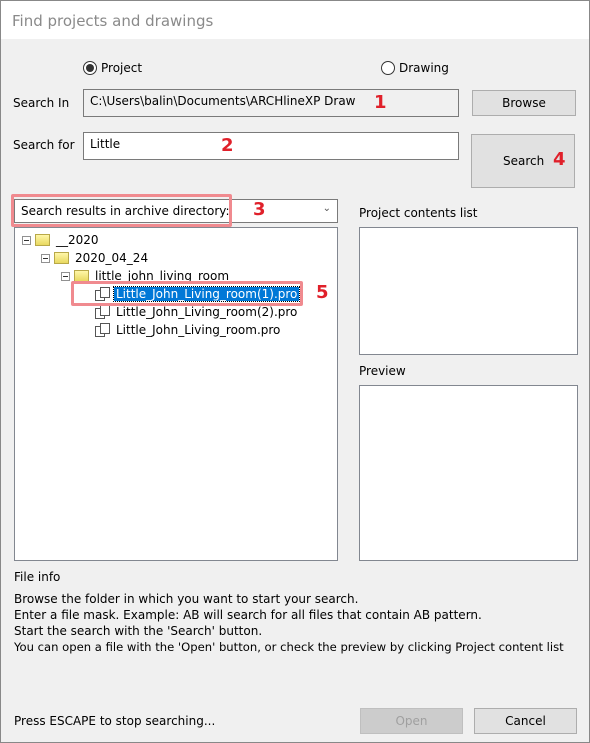 The width and height of the screenshot is (590, 743). I want to click on radio-drawing: Drawing, so click(415, 68).